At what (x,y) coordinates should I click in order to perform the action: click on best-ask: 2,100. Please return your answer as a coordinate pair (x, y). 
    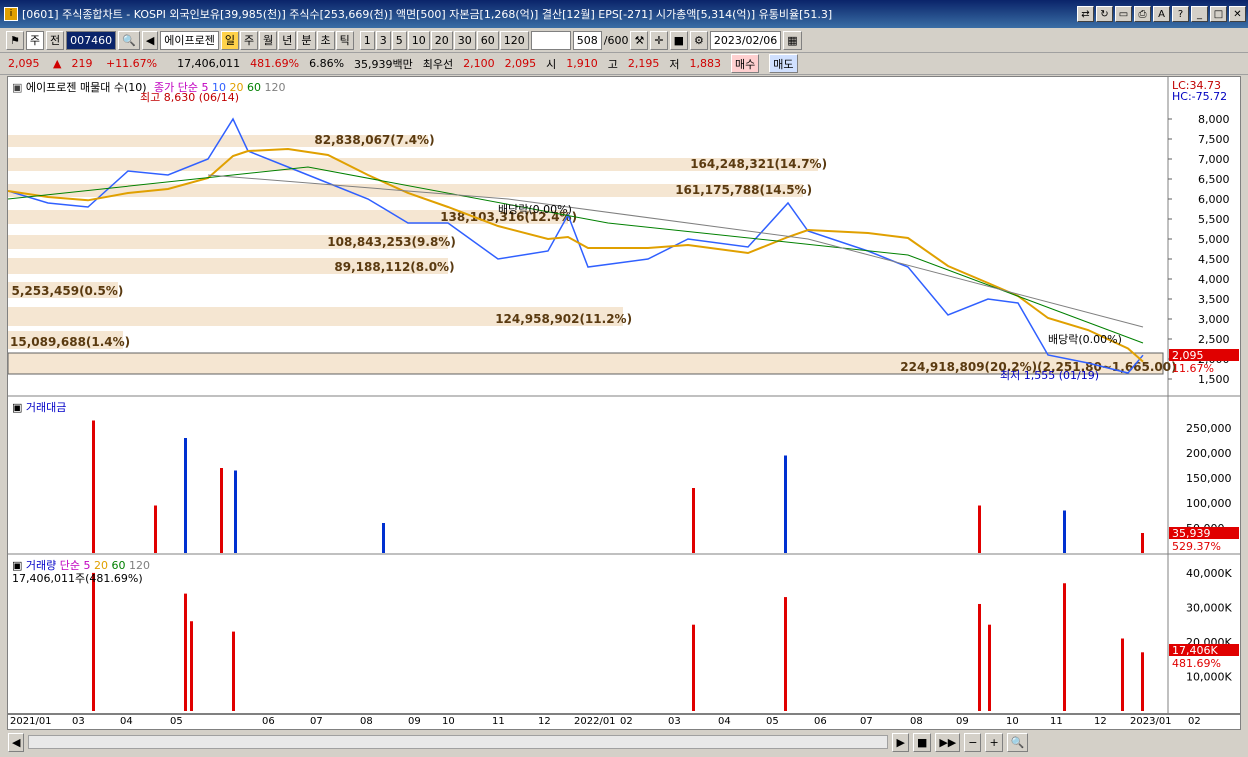
    Looking at the image, I should click on (479, 63).